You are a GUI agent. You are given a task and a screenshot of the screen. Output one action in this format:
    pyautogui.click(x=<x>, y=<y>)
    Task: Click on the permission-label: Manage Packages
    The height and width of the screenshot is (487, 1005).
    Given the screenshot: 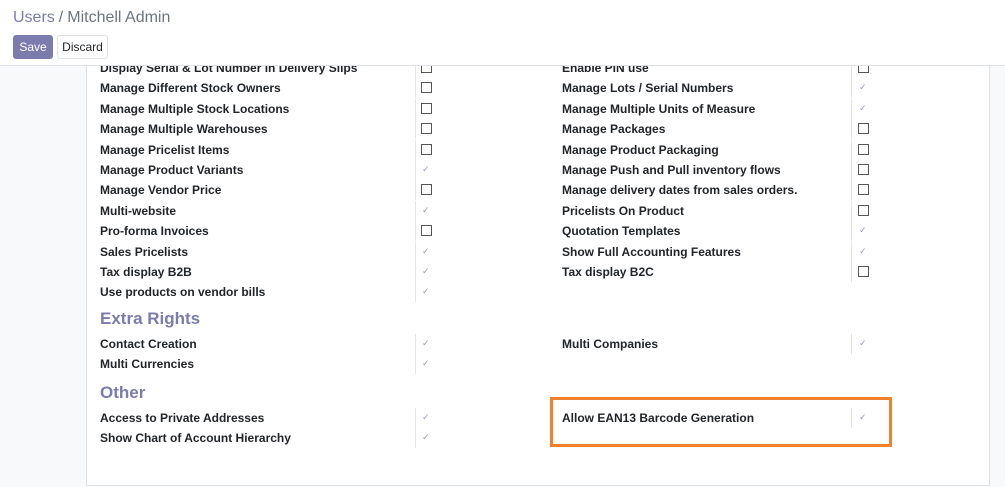 What is the action you would take?
    pyautogui.click(x=614, y=129)
    